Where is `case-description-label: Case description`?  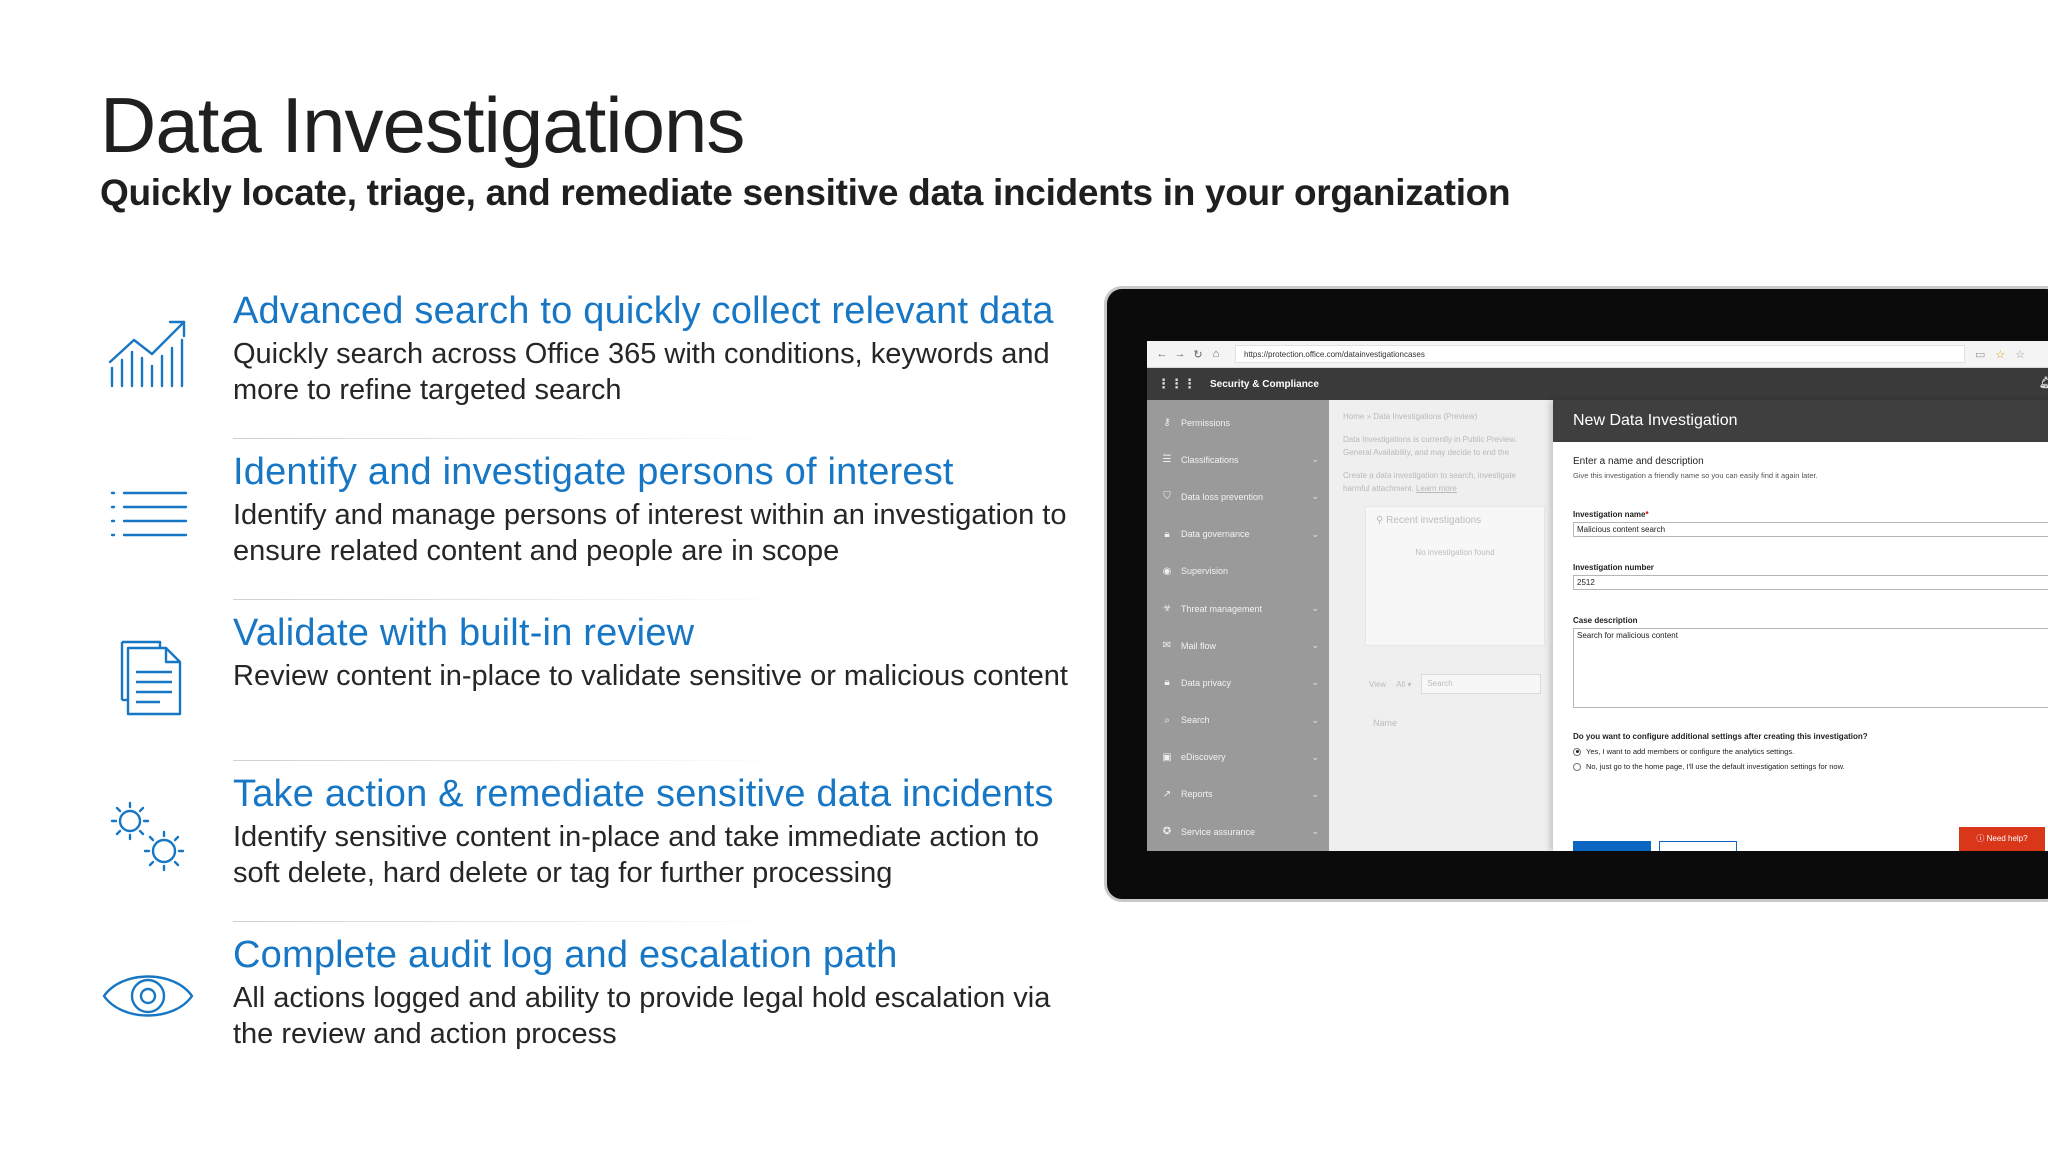 case-description-label: Case description is located at coordinates (1605, 620).